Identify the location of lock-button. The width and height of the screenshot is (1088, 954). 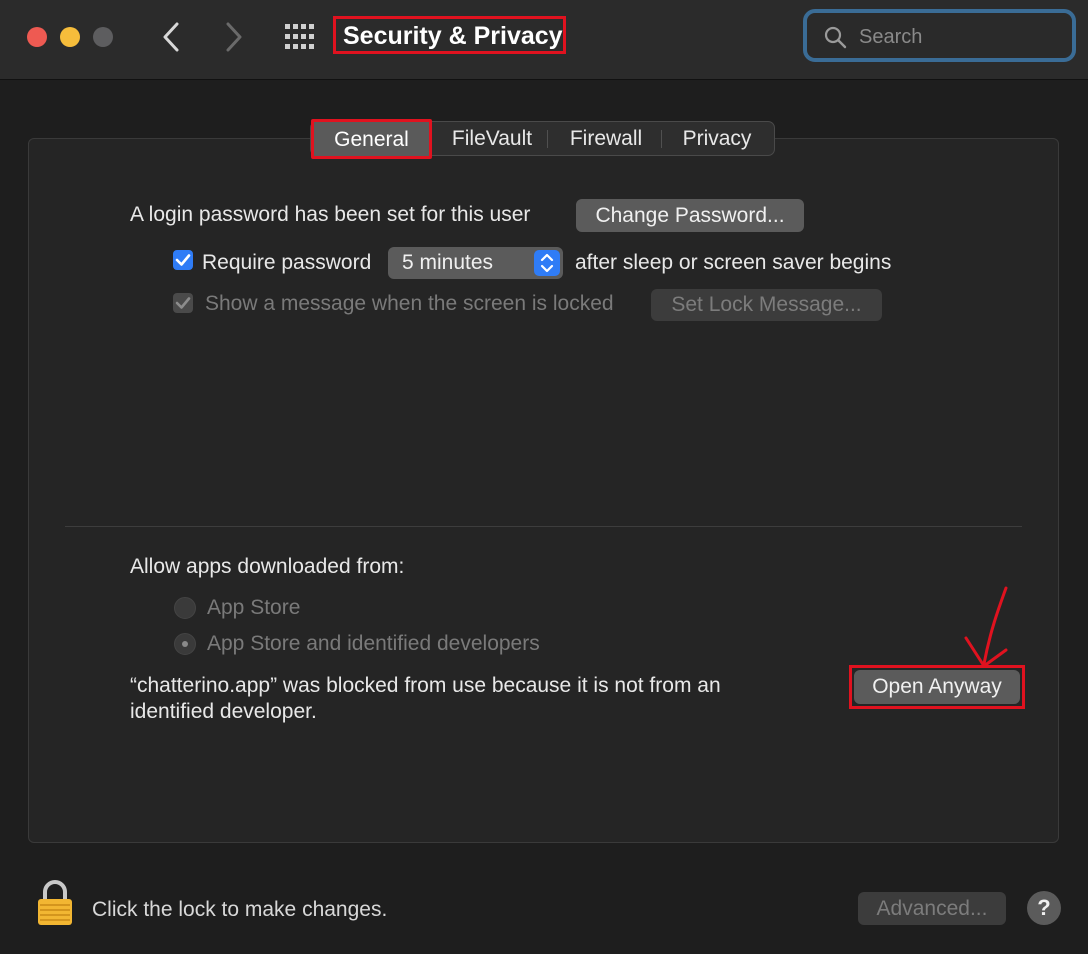
(55, 903).